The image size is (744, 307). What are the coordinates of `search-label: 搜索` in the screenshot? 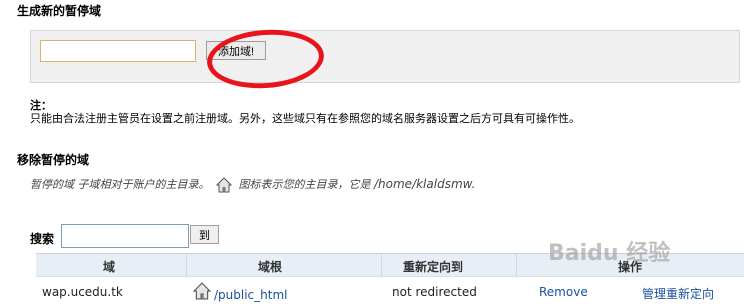 It's located at (42, 239).